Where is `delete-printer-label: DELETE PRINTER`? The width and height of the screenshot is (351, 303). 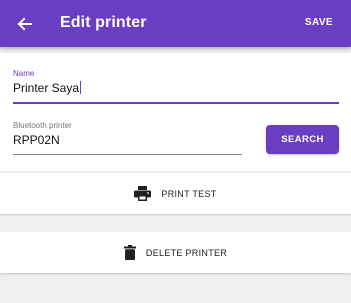 delete-printer-label: DELETE PRINTER is located at coordinates (186, 252).